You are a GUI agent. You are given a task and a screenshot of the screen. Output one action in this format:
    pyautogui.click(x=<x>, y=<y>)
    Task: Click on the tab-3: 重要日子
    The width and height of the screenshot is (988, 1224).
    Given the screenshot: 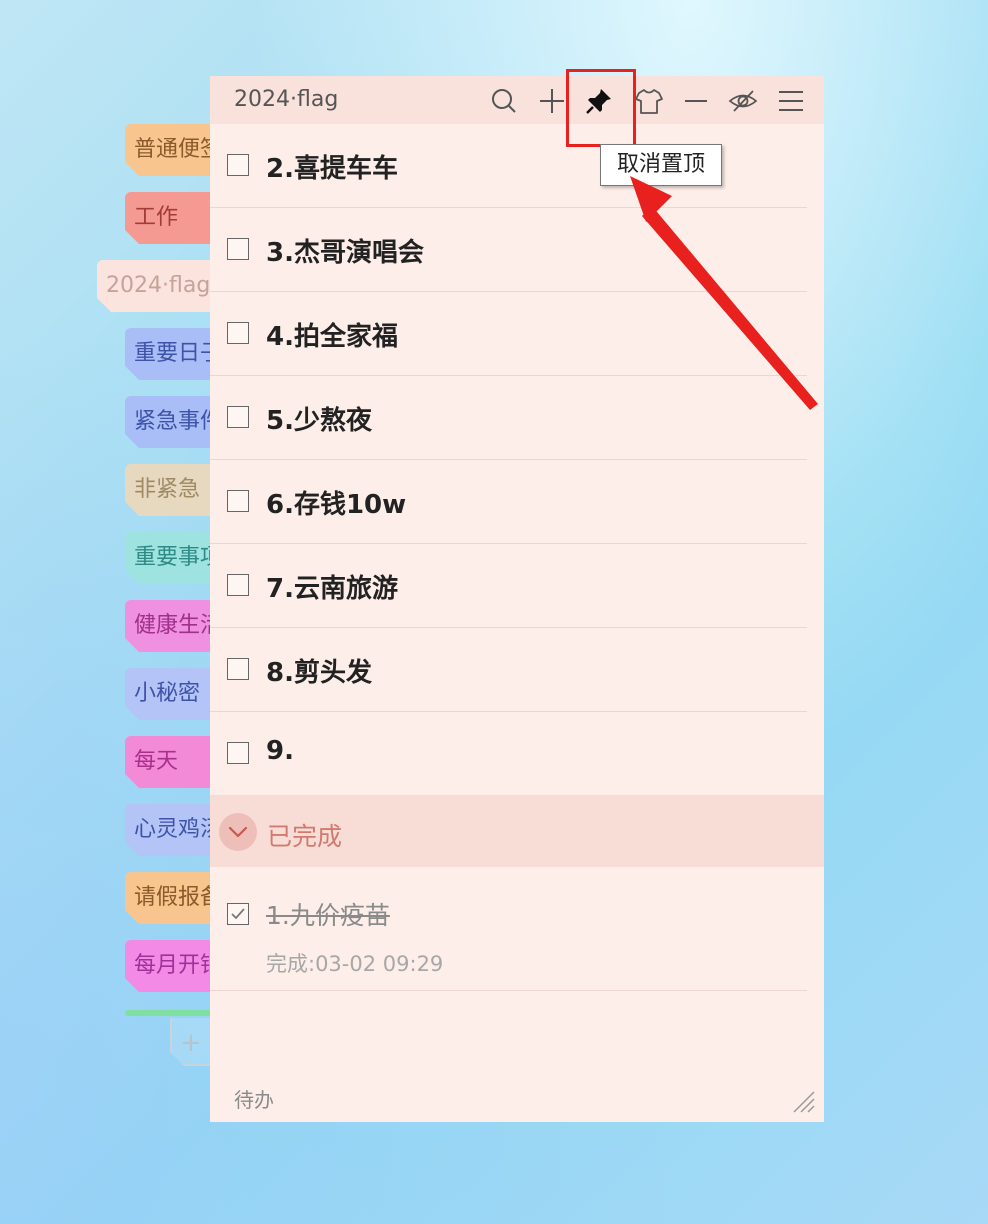 What is the action you would take?
    pyautogui.click(x=170, y=354)
    